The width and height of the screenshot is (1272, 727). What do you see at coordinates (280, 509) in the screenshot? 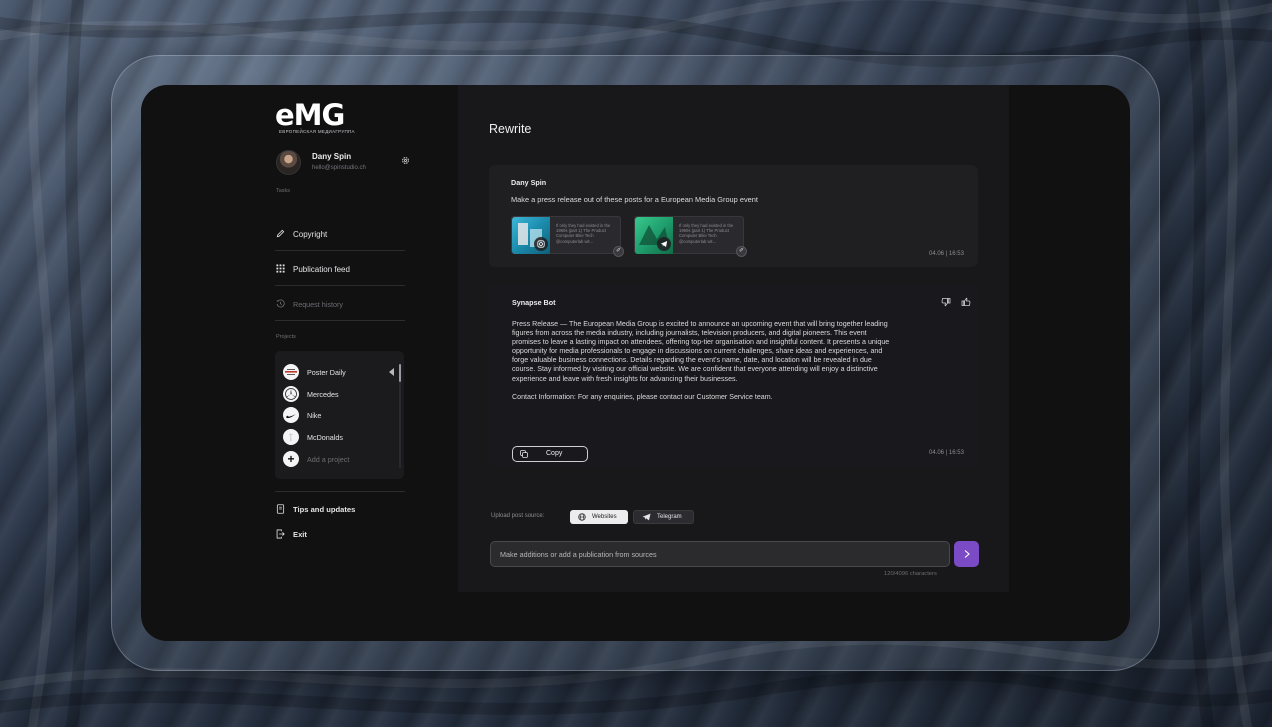
I see `book-icon` at bounding box center [280, 509].